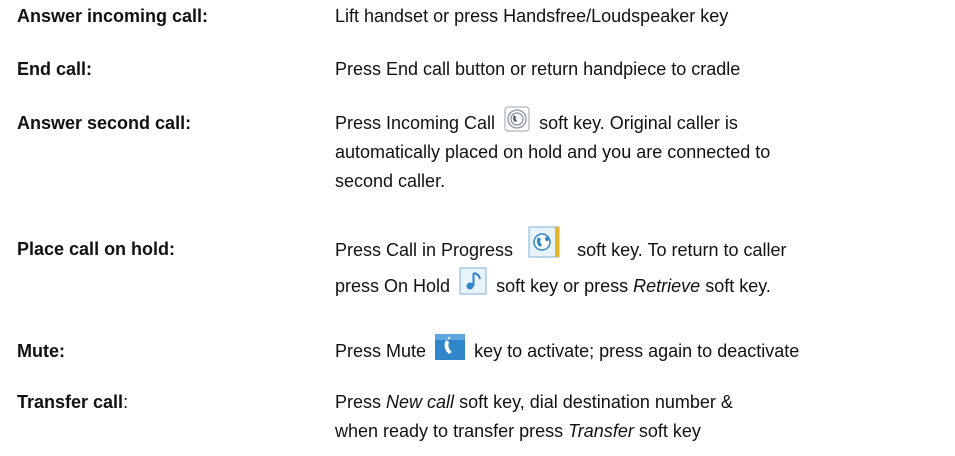  Describe the element at coordinates (544, 242) in the screenshot. I see `call-in-progress-icon` at that location.